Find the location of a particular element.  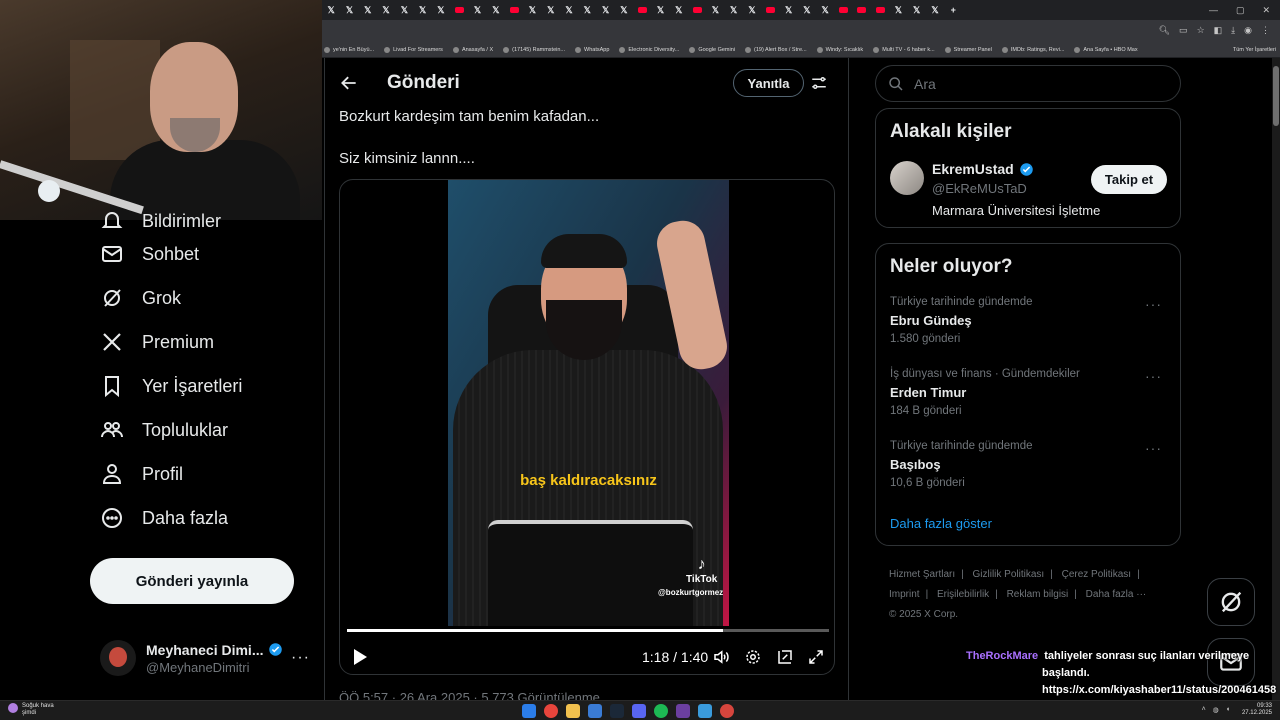

footer-link: Çerez Politikası is located at coordinates (1096, 574).